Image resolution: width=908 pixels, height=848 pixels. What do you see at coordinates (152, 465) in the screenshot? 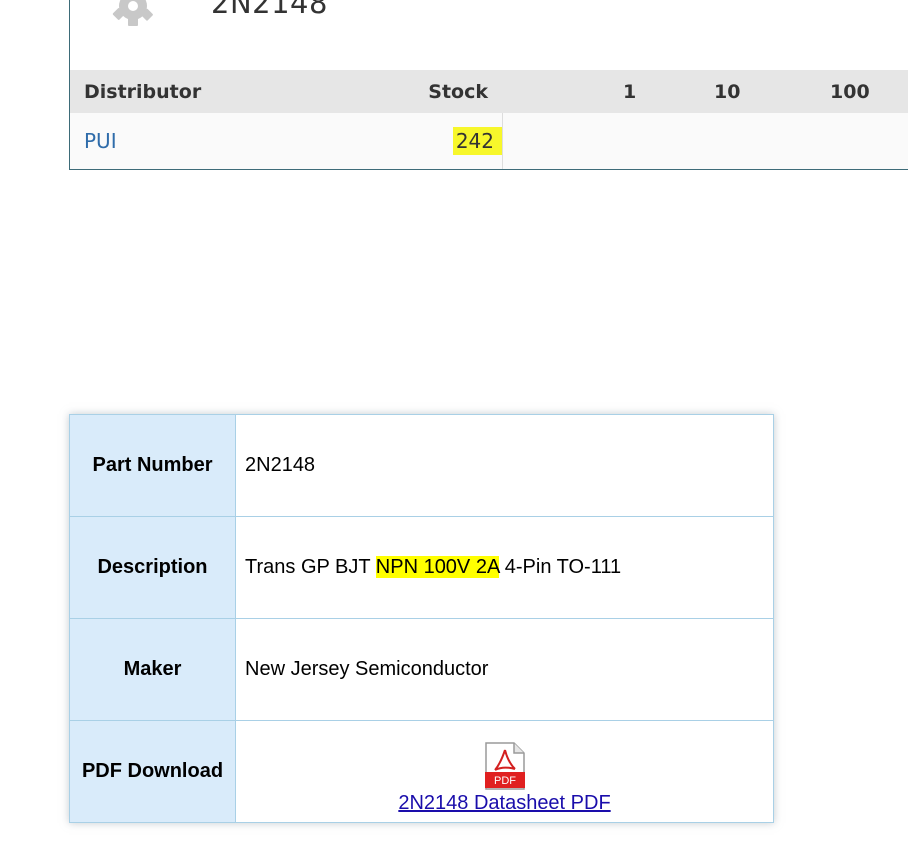
I see `part-number-label: Part Number` at bounding box center [152, 465].